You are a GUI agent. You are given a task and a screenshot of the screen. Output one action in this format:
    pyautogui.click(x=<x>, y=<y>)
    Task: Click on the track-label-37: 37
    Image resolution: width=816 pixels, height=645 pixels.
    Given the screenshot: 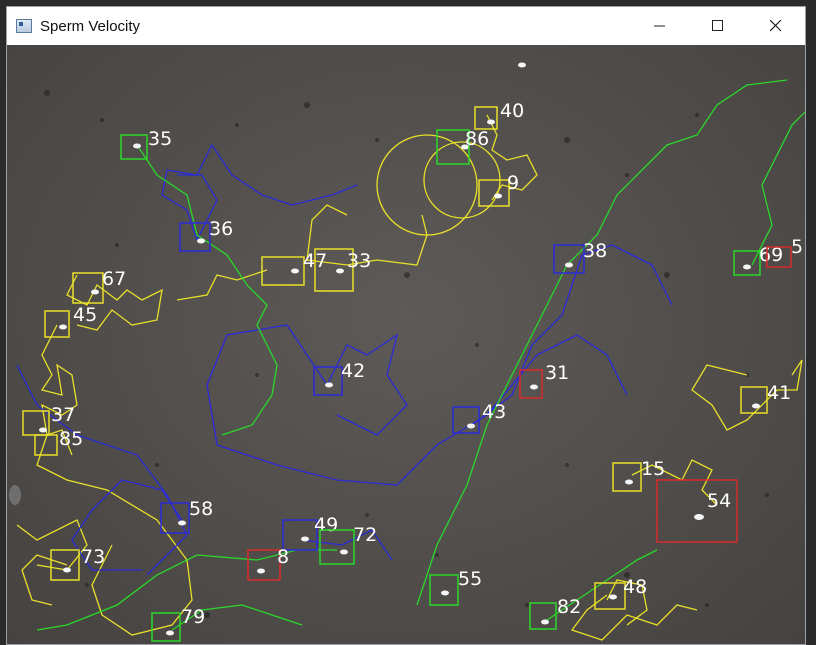 What is the action you would take?
    pyautogui.click(x=63, y=415)
    